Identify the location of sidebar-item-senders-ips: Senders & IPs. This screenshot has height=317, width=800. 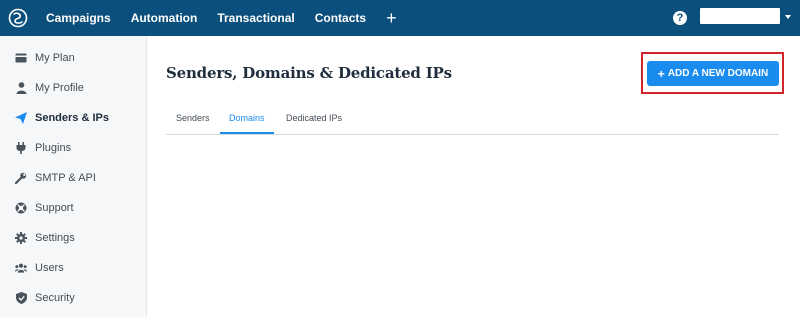
(73, 118).